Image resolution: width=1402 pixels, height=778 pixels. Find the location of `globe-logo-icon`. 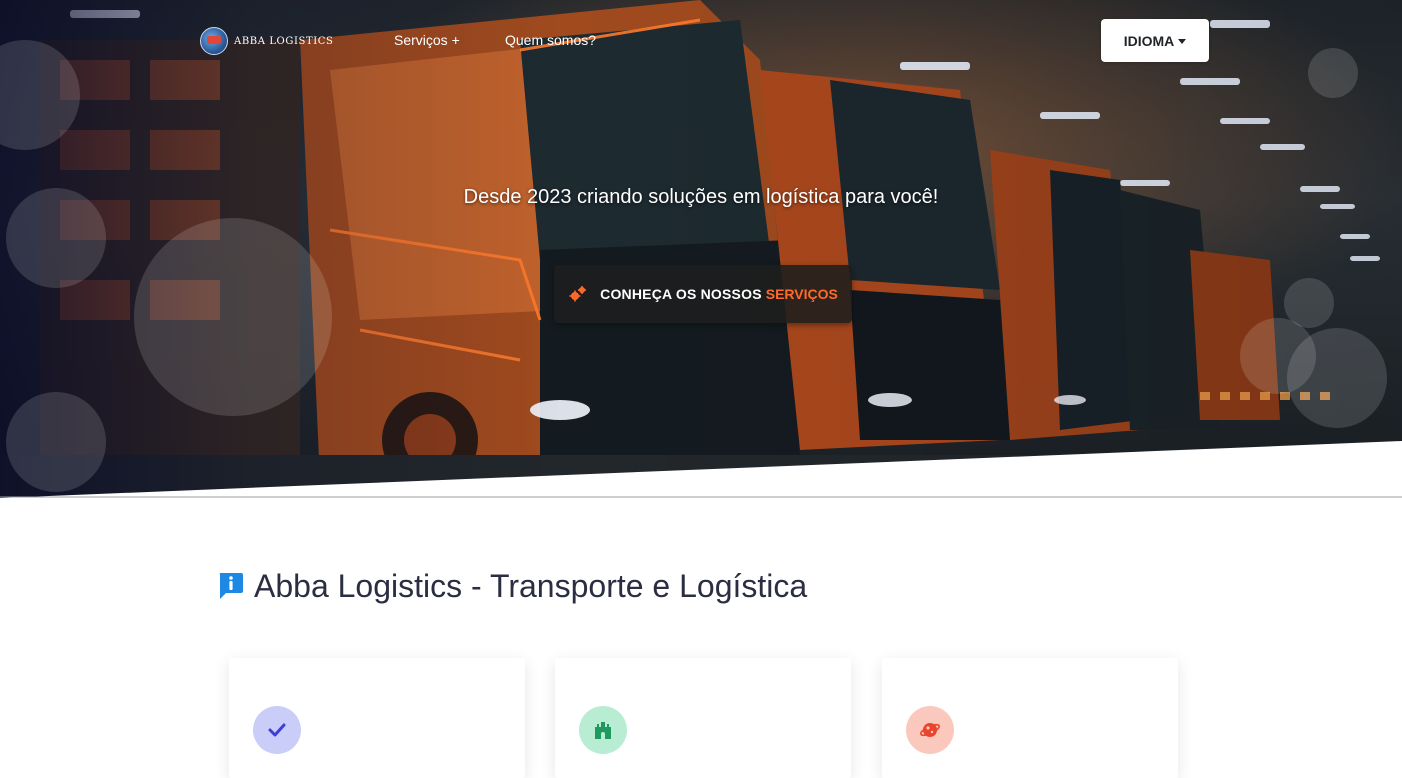

globe-logo-icon is located at coordinates (214, 41).